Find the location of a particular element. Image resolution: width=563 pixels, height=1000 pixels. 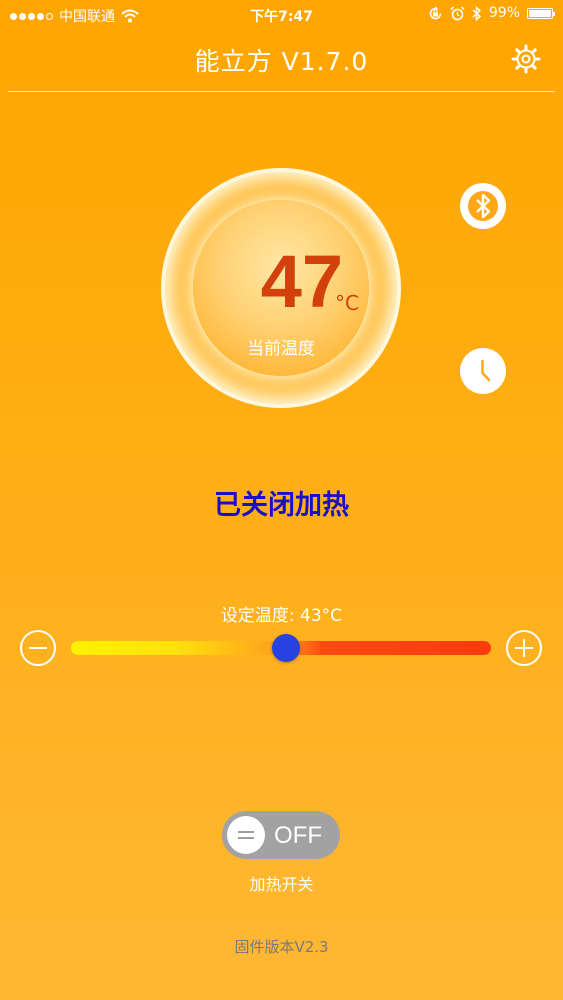

current-temperature-label: 当前温度 is located at coordinates (281, 349).